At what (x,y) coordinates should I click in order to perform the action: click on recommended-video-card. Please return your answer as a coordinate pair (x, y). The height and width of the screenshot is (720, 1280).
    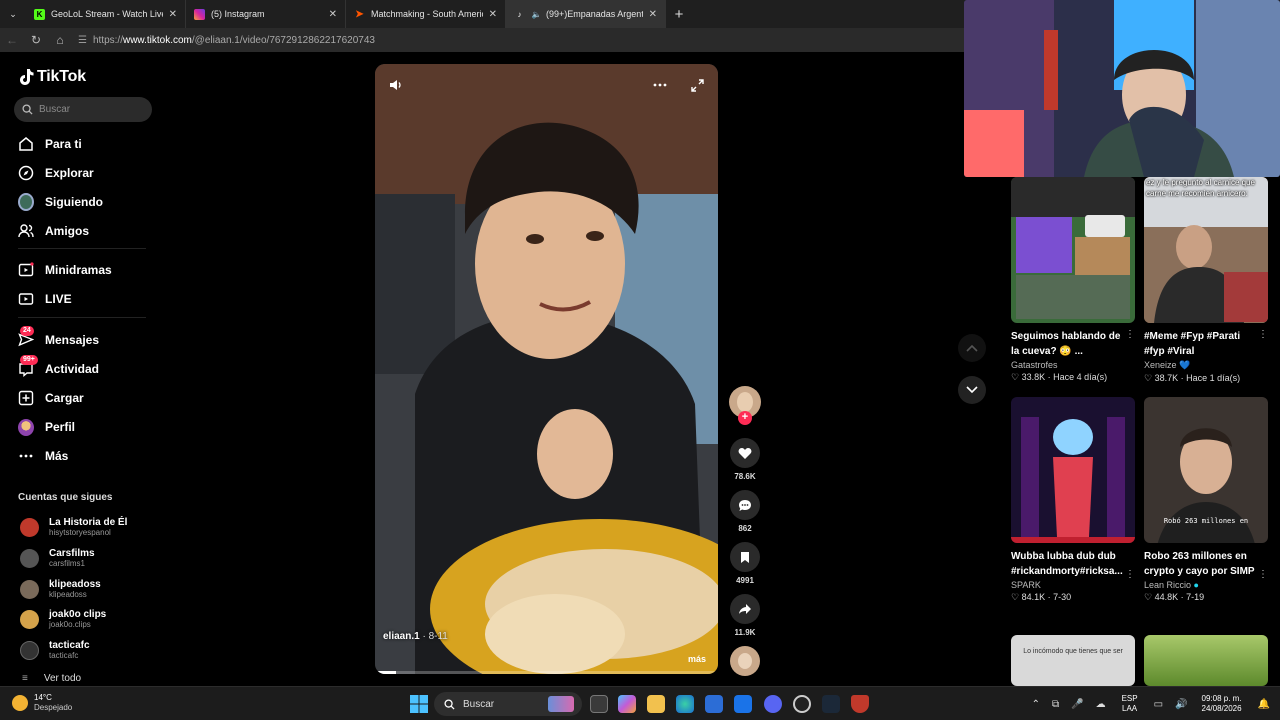
    Looking at the image, I should click on (1206, 660).